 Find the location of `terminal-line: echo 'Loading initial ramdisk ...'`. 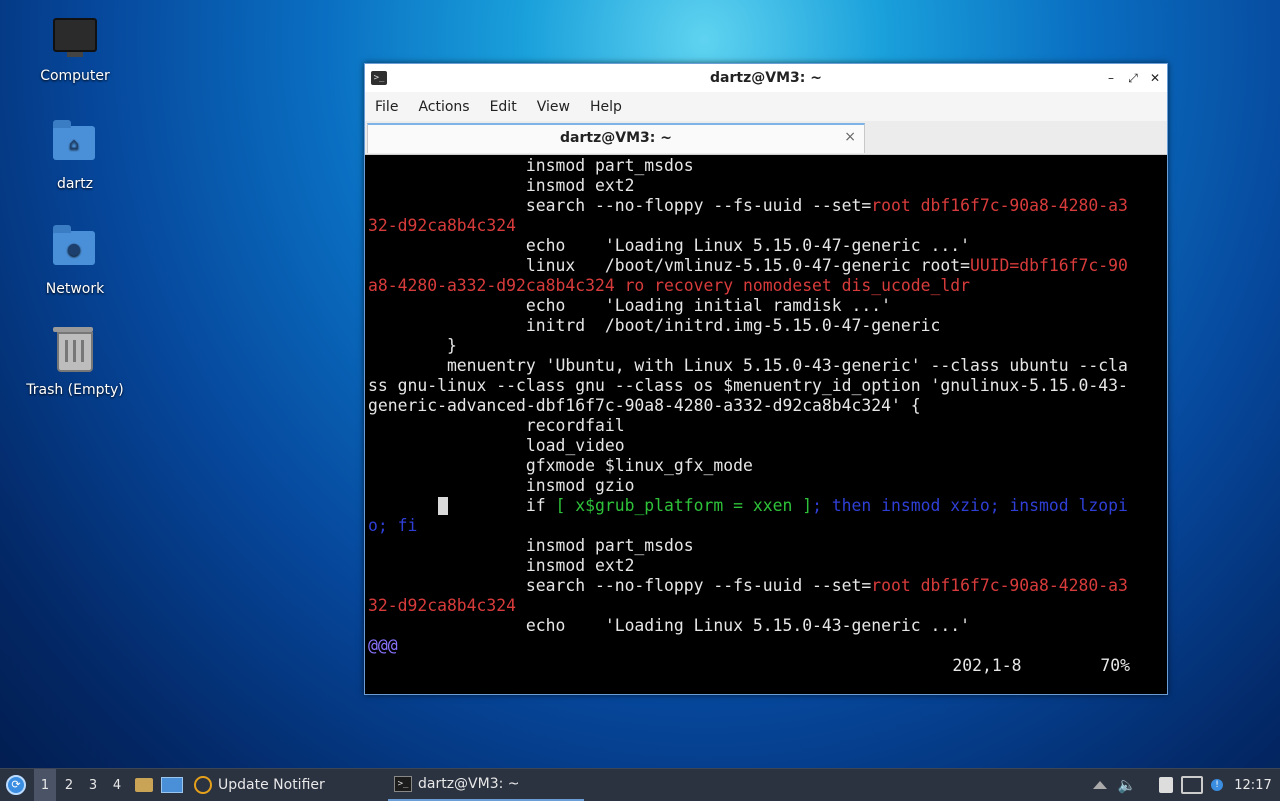

terminal-line: echo 'Loading initial ramdisk ...' is located at coordinates (766, 306).